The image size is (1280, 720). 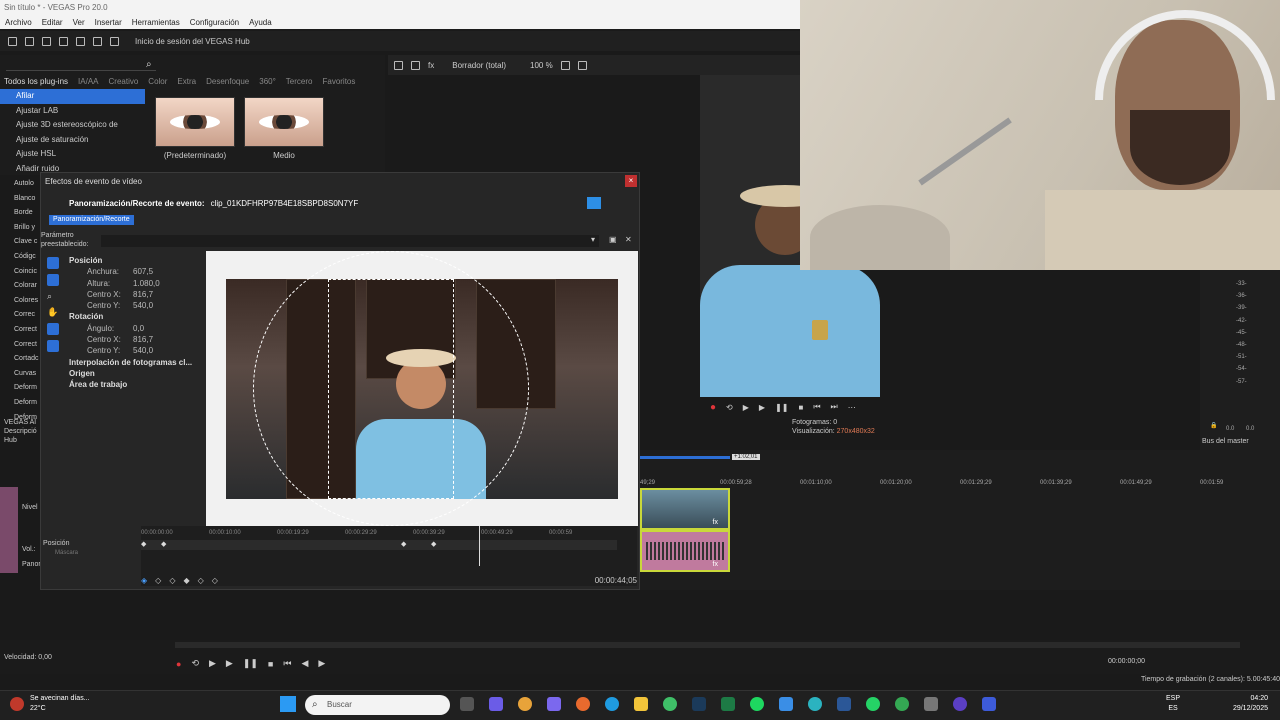 What do you see at coordinates (72, 140) in the screenshot?
I see `fx-list-item: Ajuste de saturación` at bounding box center [72, 140].